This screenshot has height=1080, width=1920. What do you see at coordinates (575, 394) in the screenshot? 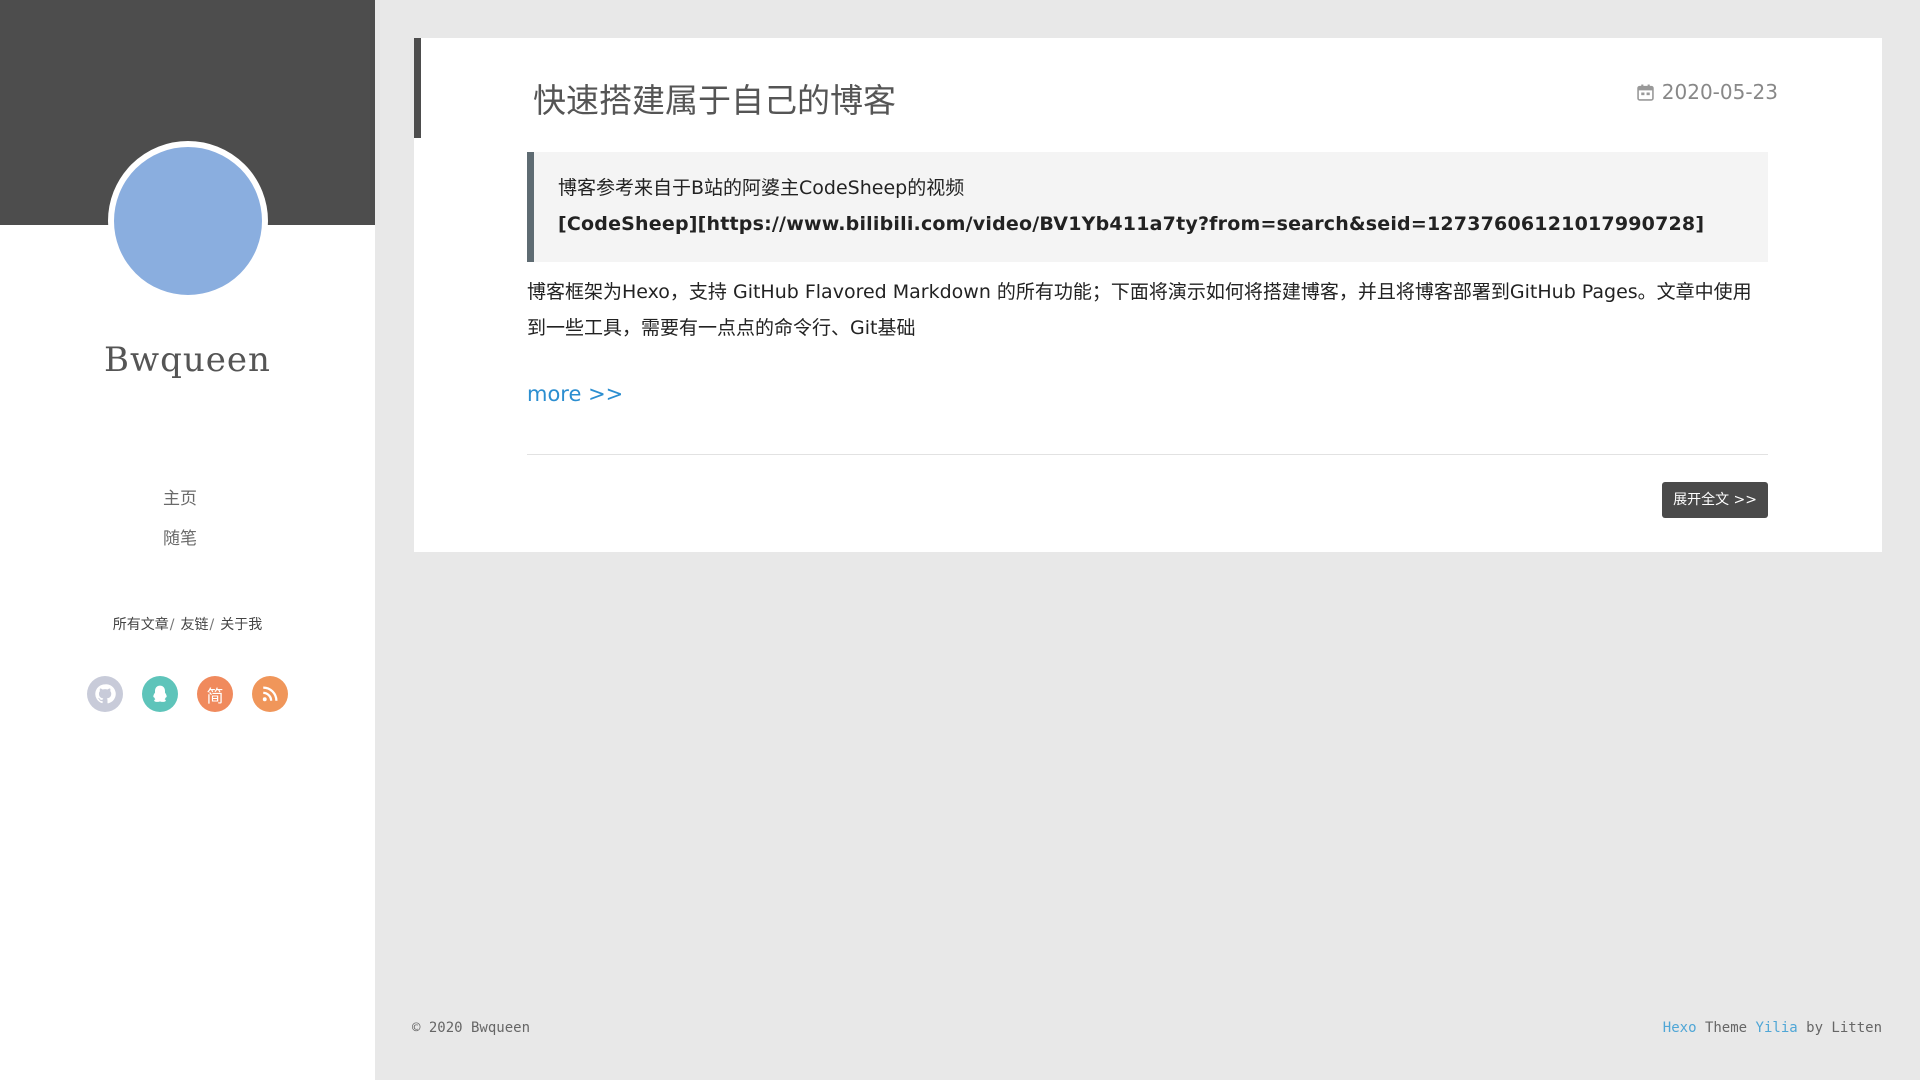
I see `more-link: more >>` at bounding box center [575, 394].